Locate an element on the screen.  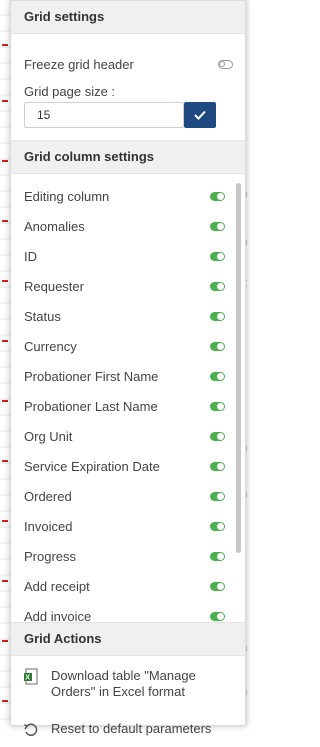
column-label: ID is located at coordinates (30, 256).